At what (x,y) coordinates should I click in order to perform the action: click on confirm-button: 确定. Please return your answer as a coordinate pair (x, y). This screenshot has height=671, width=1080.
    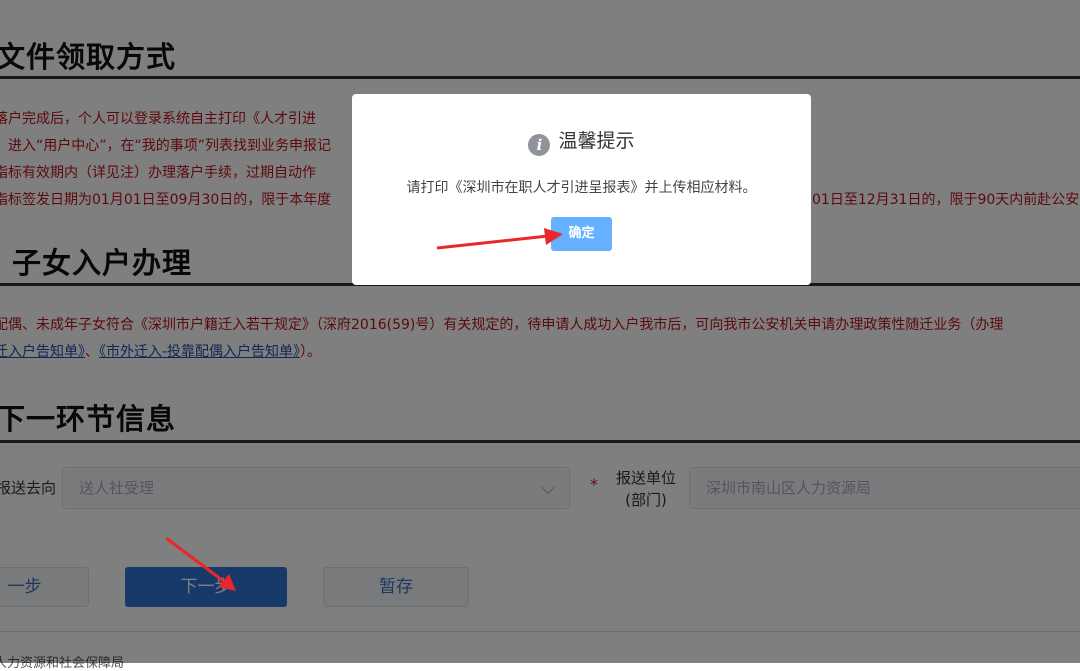
    Looking at the image, I should click on (581, 234).